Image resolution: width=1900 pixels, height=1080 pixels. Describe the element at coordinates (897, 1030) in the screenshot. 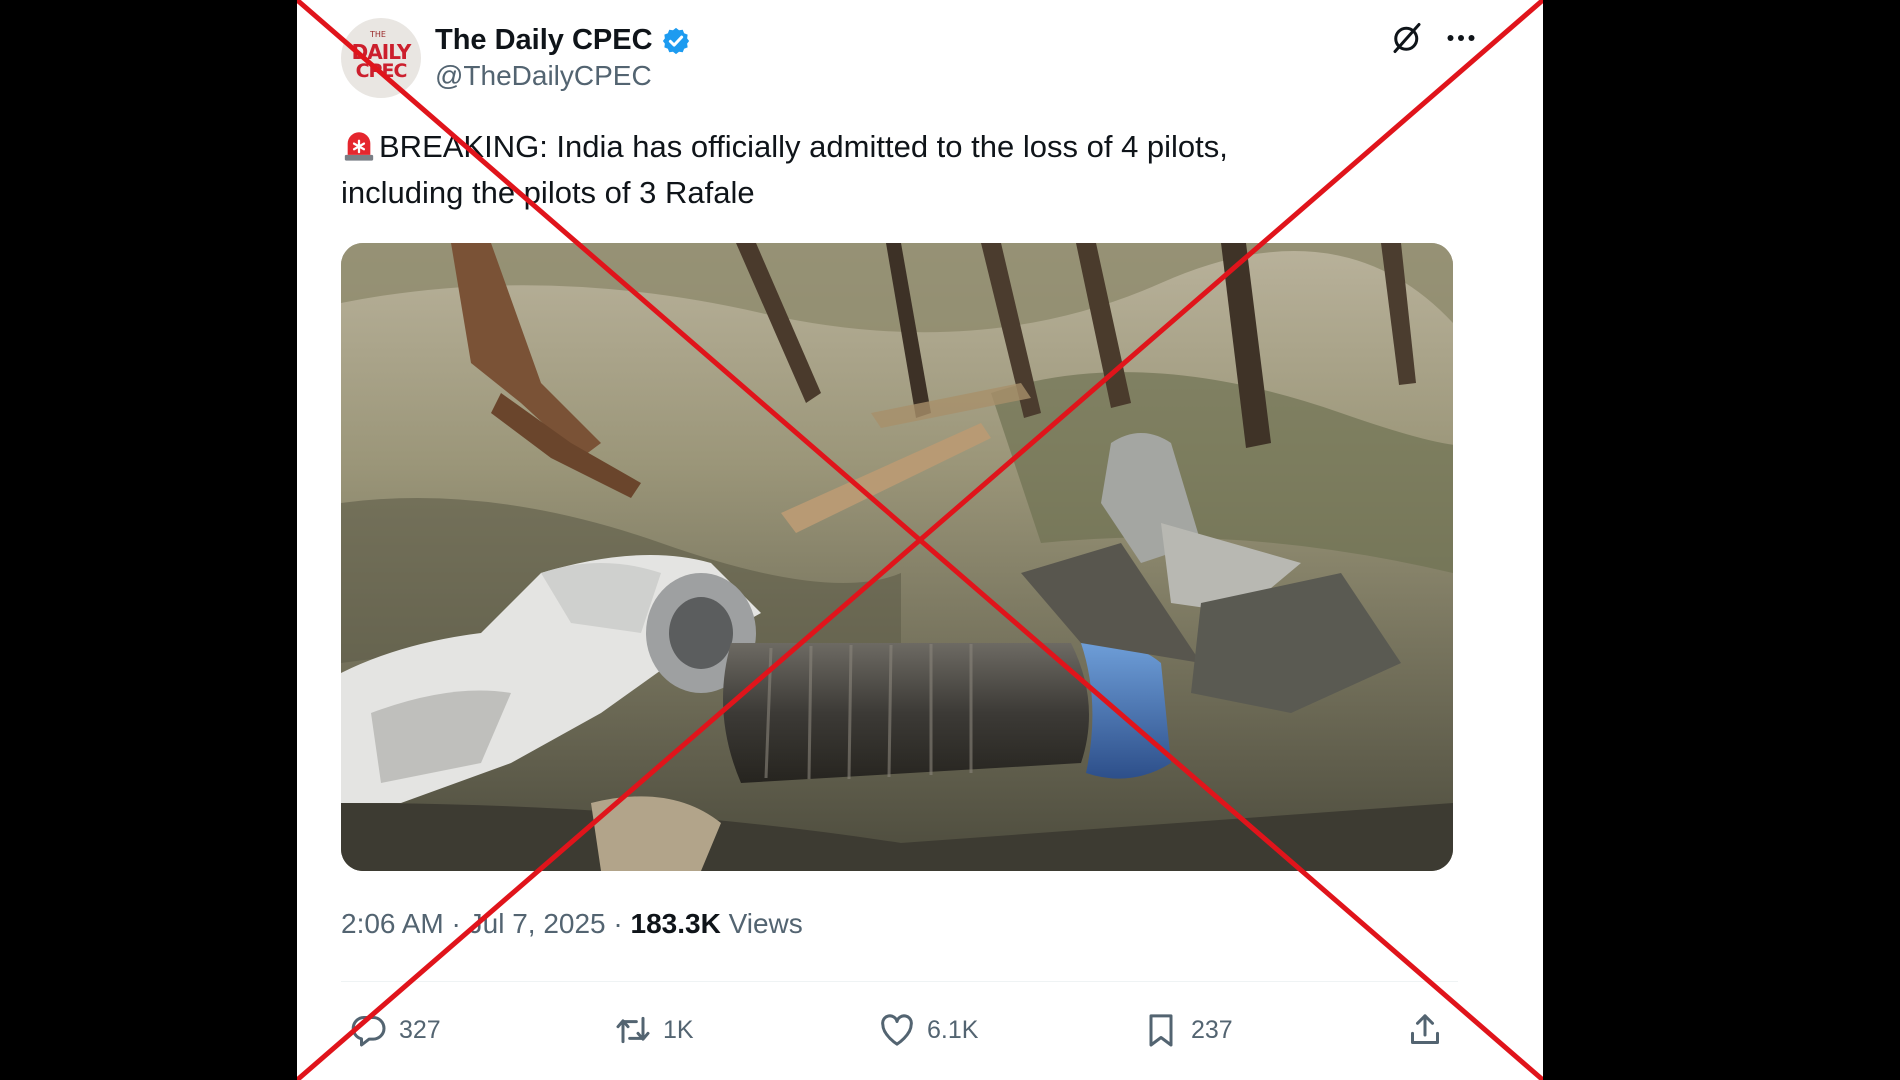

I see `like-icon` at that location.